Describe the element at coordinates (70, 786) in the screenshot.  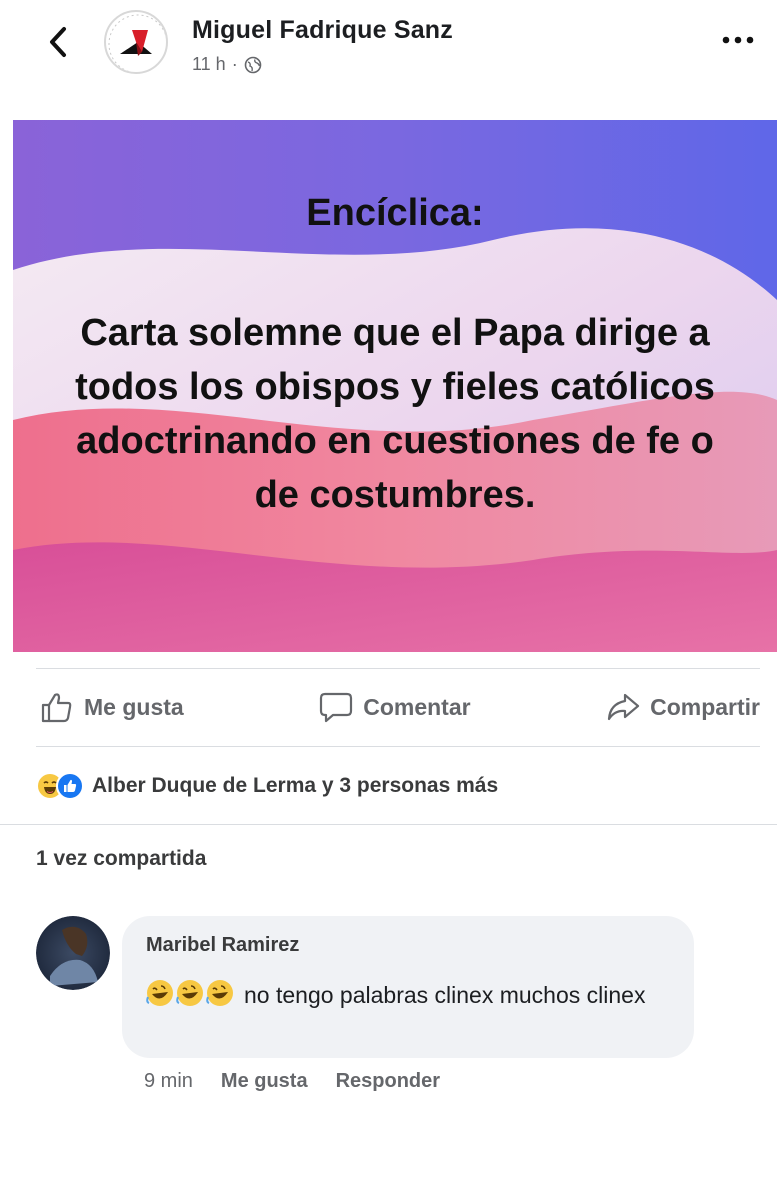
I see `like-reaction-icon` at that location.